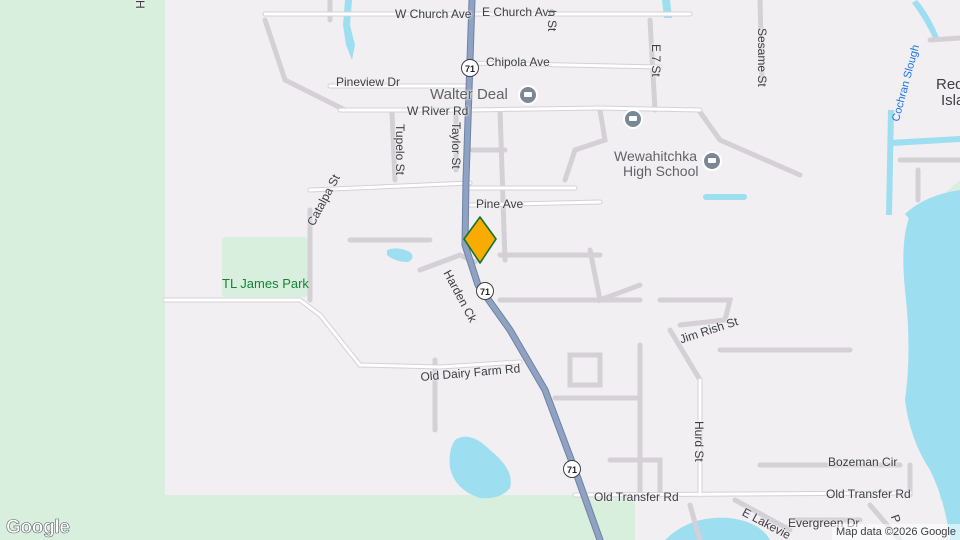 The height and width of the screenshot is (540, 960). What do you see at coordinates (456, 145) in the screenshot?
I see `street-taylor-st: Taylor St` at bounding box center [456, 145].